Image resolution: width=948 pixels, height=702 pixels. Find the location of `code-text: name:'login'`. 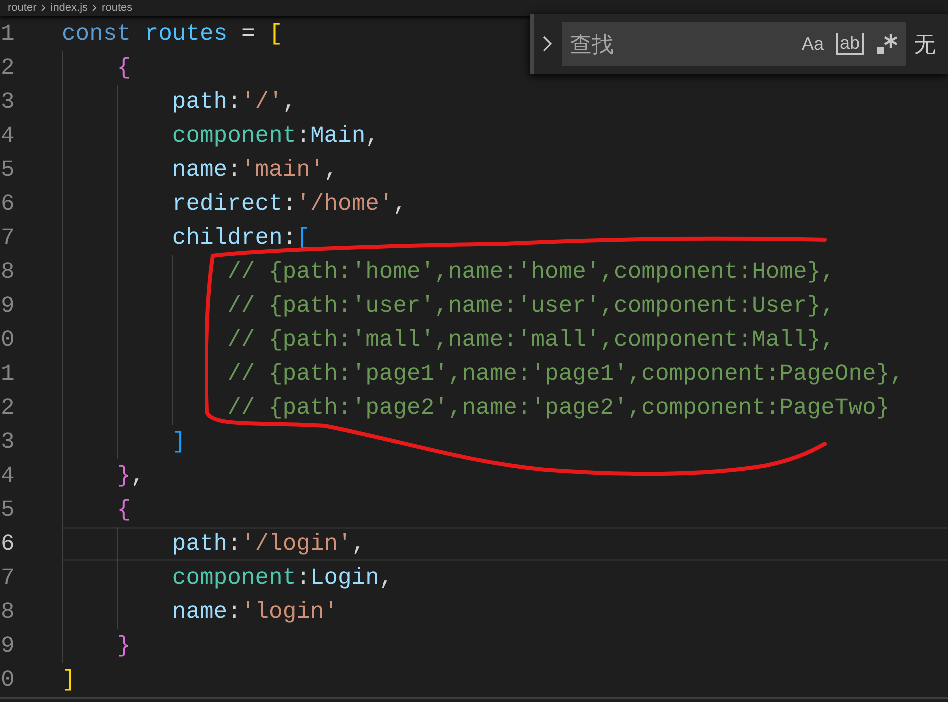

code-text: name:'login' is located at coordinates (255, 612).